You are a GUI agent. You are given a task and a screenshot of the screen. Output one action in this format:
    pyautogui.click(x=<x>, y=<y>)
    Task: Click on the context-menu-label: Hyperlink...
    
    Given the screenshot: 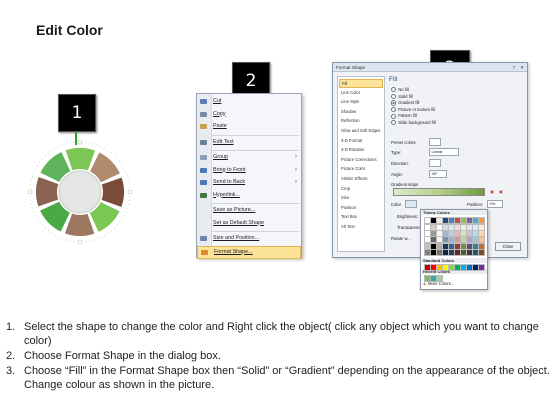 What is the action you would take?
    pyautogui.click(x=226, y=194)
    